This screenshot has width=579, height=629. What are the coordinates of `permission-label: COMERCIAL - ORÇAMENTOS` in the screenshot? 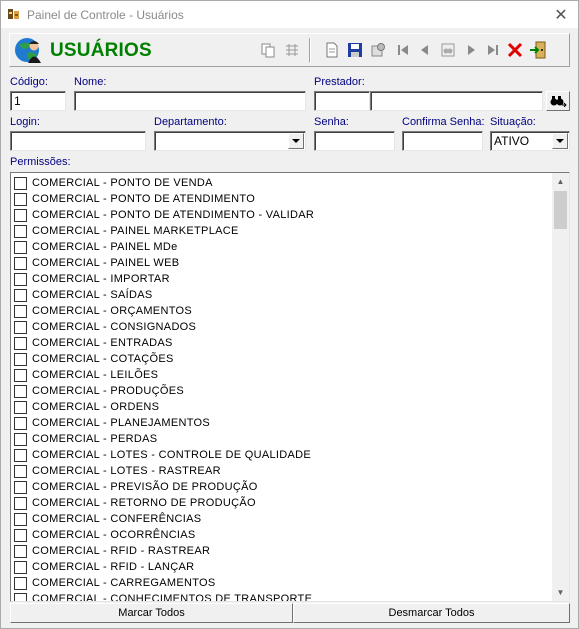 It's located at (112, 311).